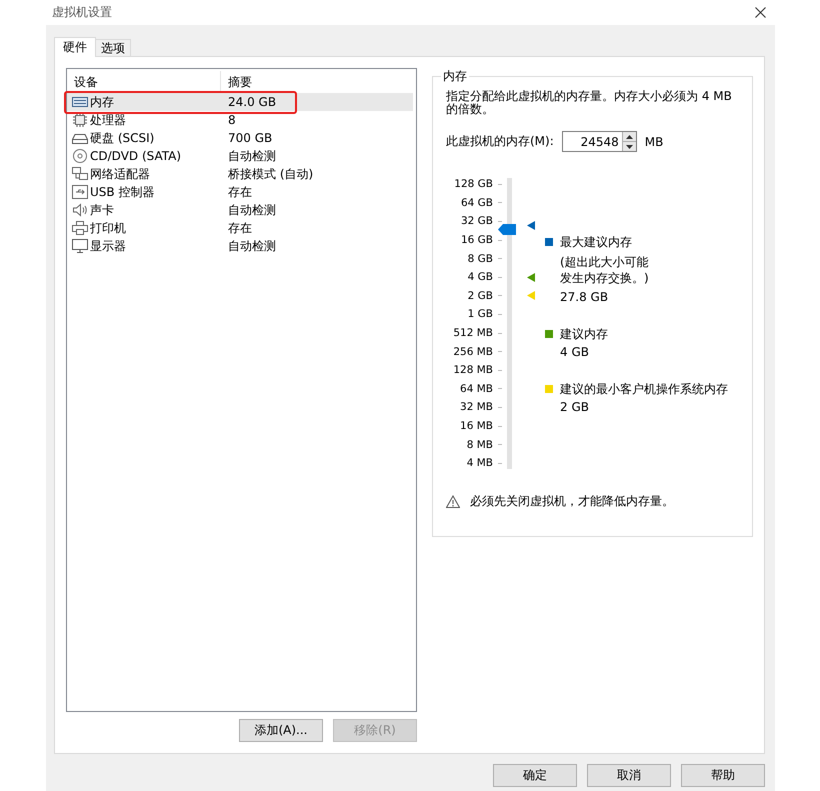 The image size is (820, 791). Describe the element at coordinates (480, 314) in the screenshot. I see `tick-label: 1 GB` at that location.